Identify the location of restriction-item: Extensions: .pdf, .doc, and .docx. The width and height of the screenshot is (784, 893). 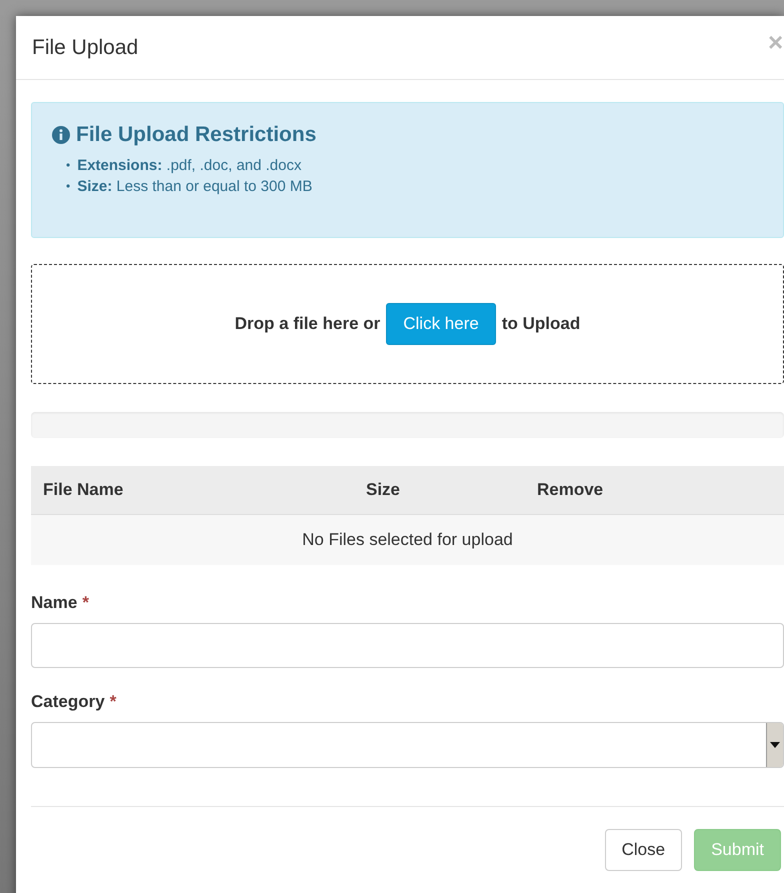
(189, 166).